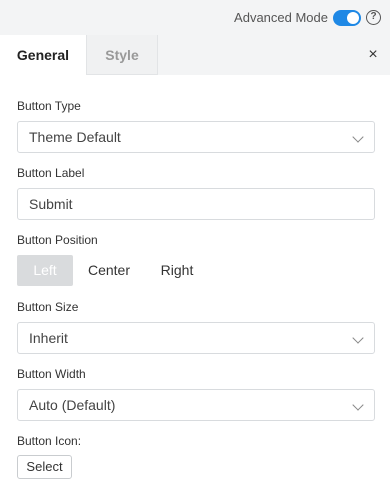 Image resolution: width=390 pixels, height=488 pixels. What do you see at coordinates (373, 55) in the screenshot?
I see `close-icon: ×` at bounding box center [373, 55].